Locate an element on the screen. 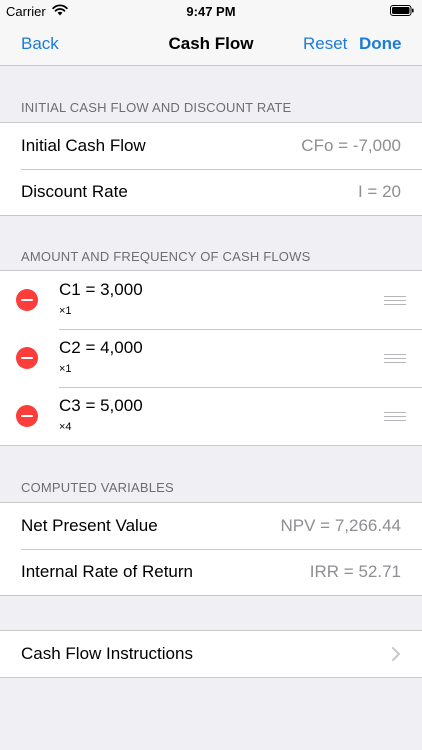 This screenshot has width=422, height=750. internal-rate-of-return-row: Internal Rate of Return IRR = 52.71 is located at coordinates (211, 572).